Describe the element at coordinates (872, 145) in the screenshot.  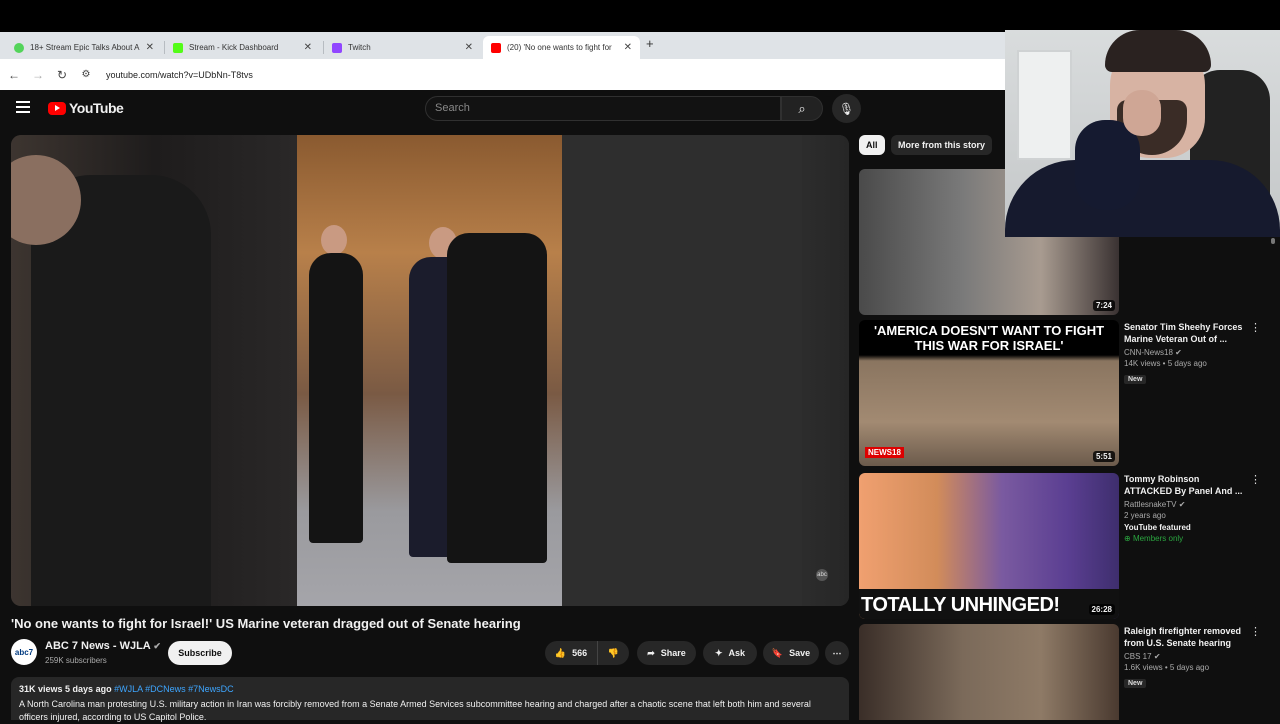
I see `chip-all: All` at that location.